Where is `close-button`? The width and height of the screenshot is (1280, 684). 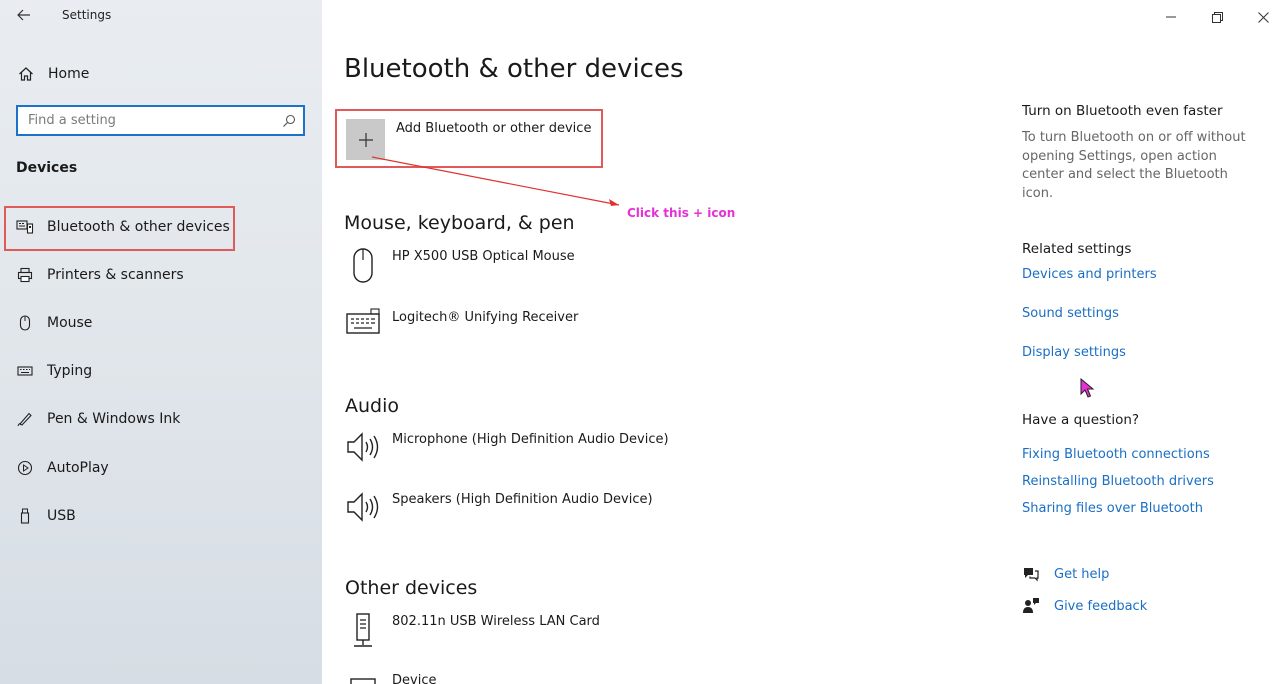 close-button is located at coordinates (1263, 17).